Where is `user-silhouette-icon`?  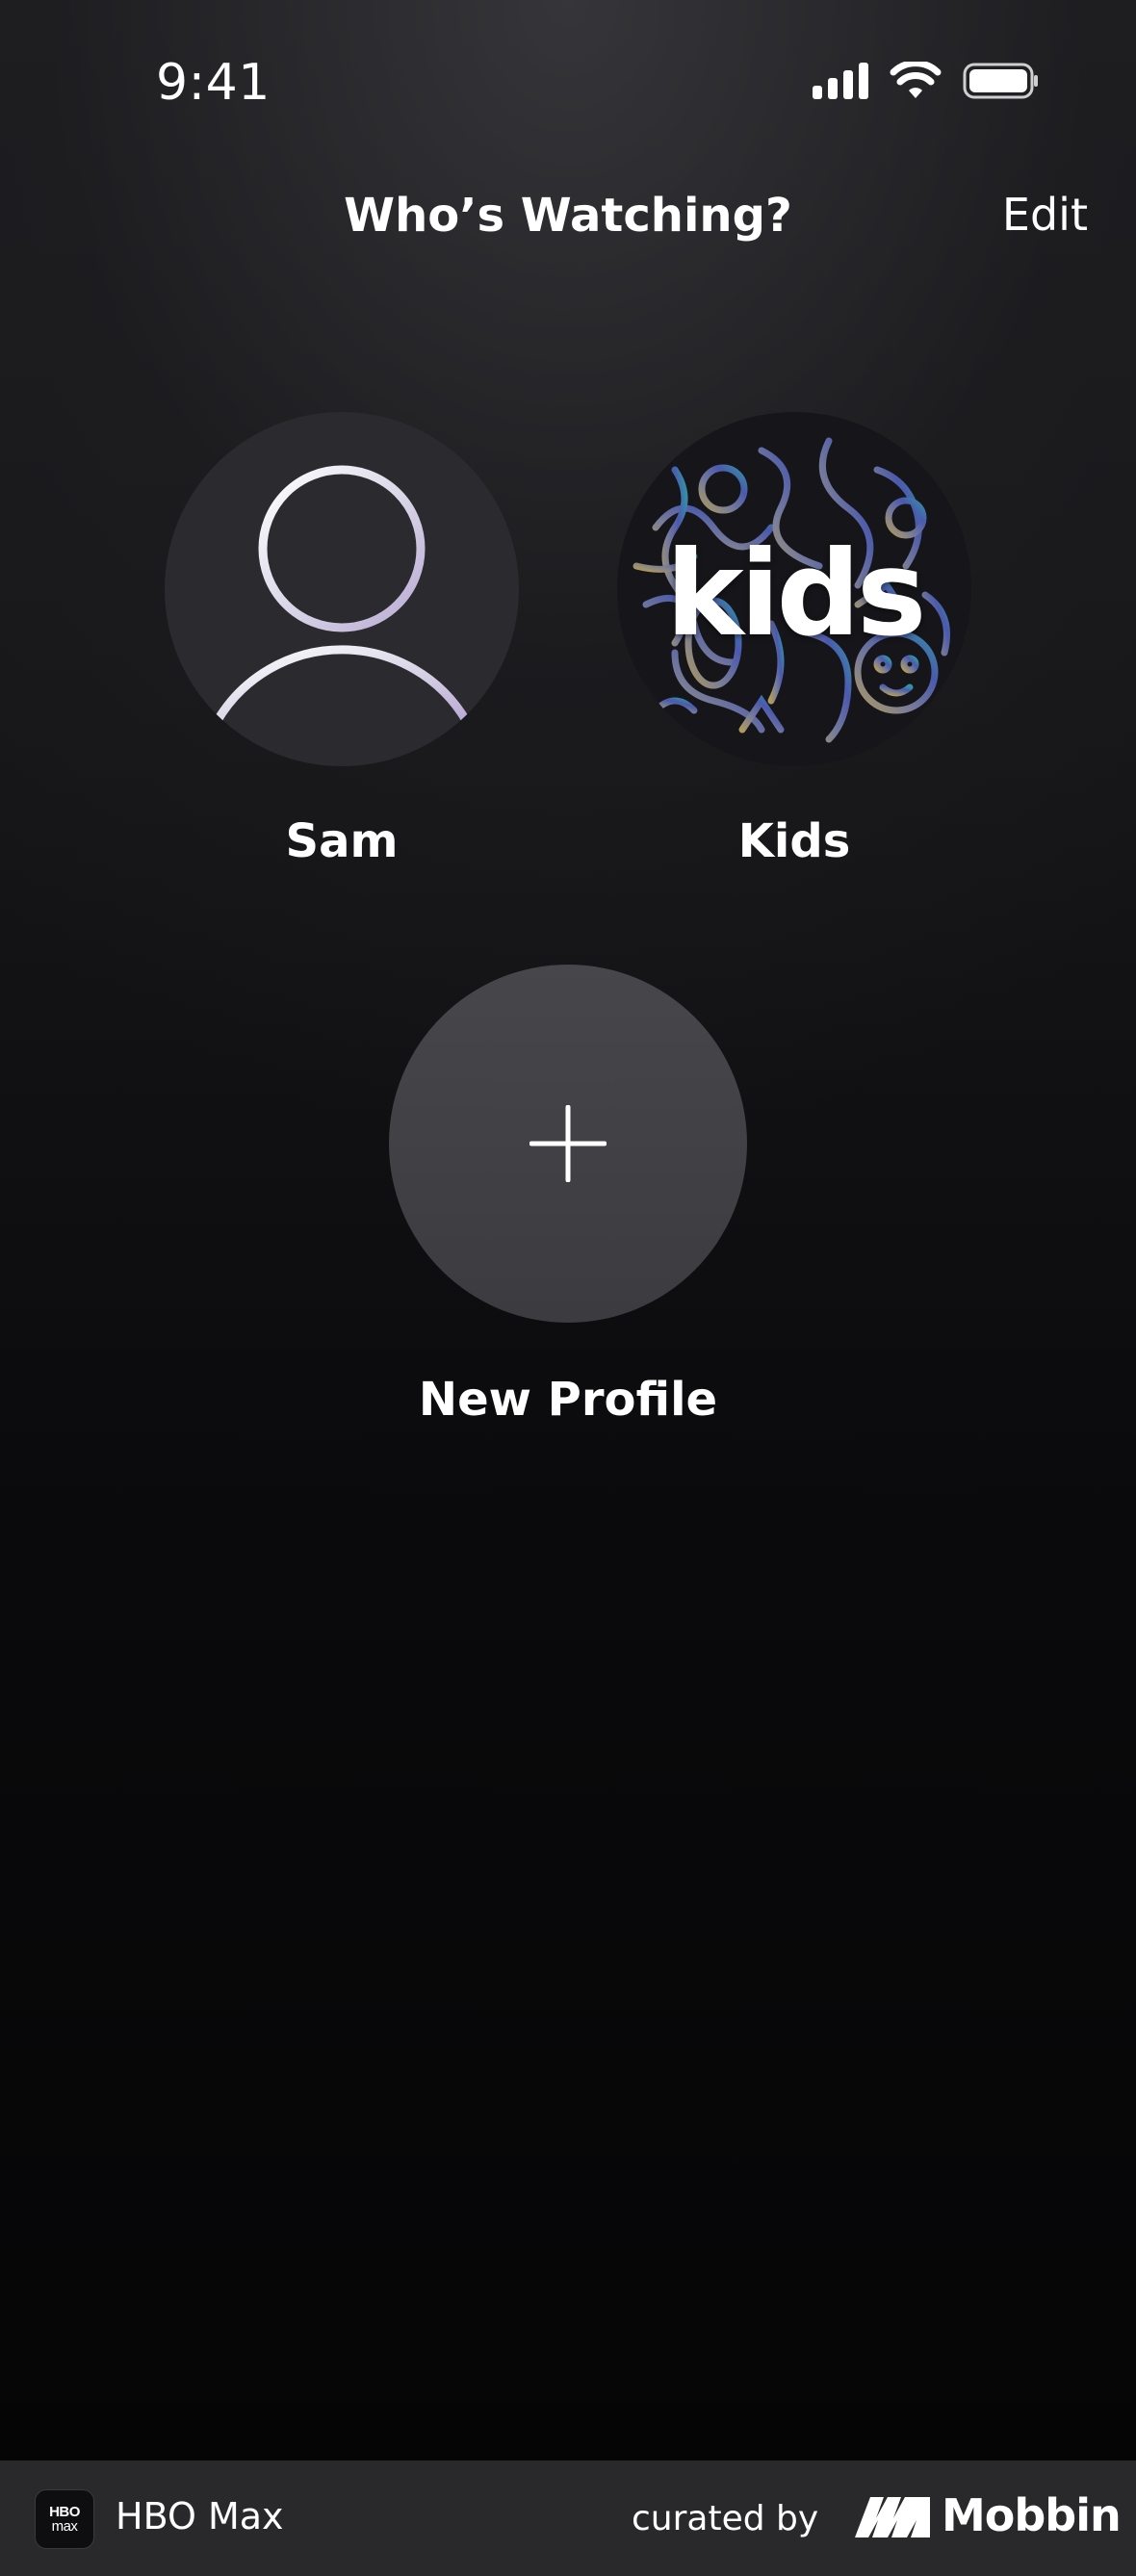 user-silhouette-icon is located at coordinates (342, 596).